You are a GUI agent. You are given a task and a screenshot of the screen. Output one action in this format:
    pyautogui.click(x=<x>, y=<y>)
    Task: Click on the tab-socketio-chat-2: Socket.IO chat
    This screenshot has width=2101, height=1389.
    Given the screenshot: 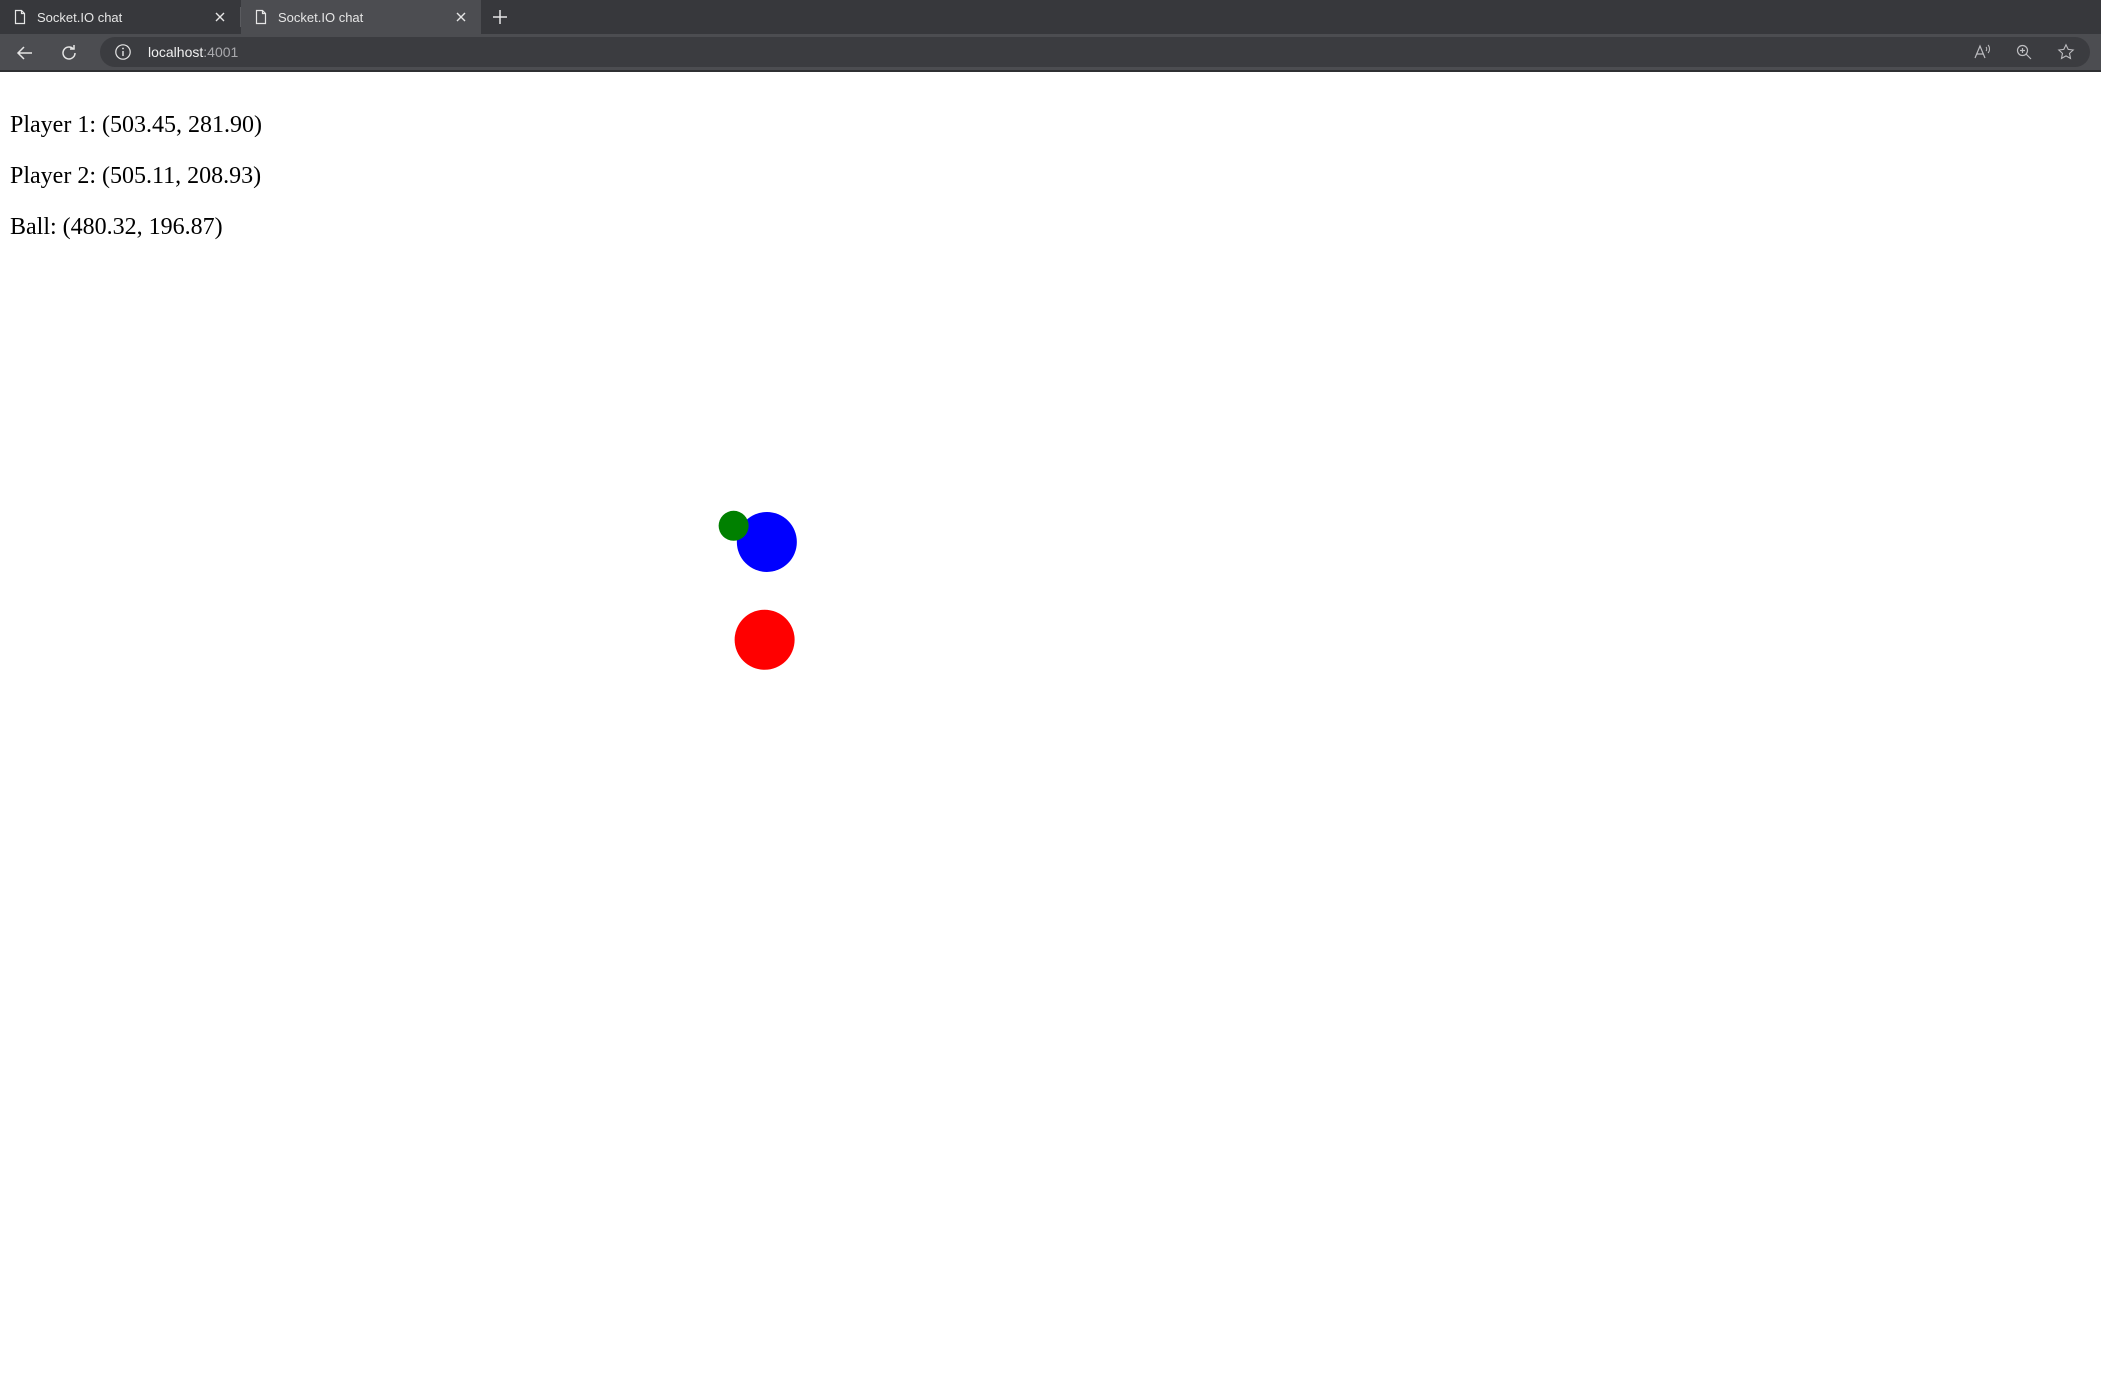 What is the action you would take?
    pyautogui.click(x=361, y=17)
    